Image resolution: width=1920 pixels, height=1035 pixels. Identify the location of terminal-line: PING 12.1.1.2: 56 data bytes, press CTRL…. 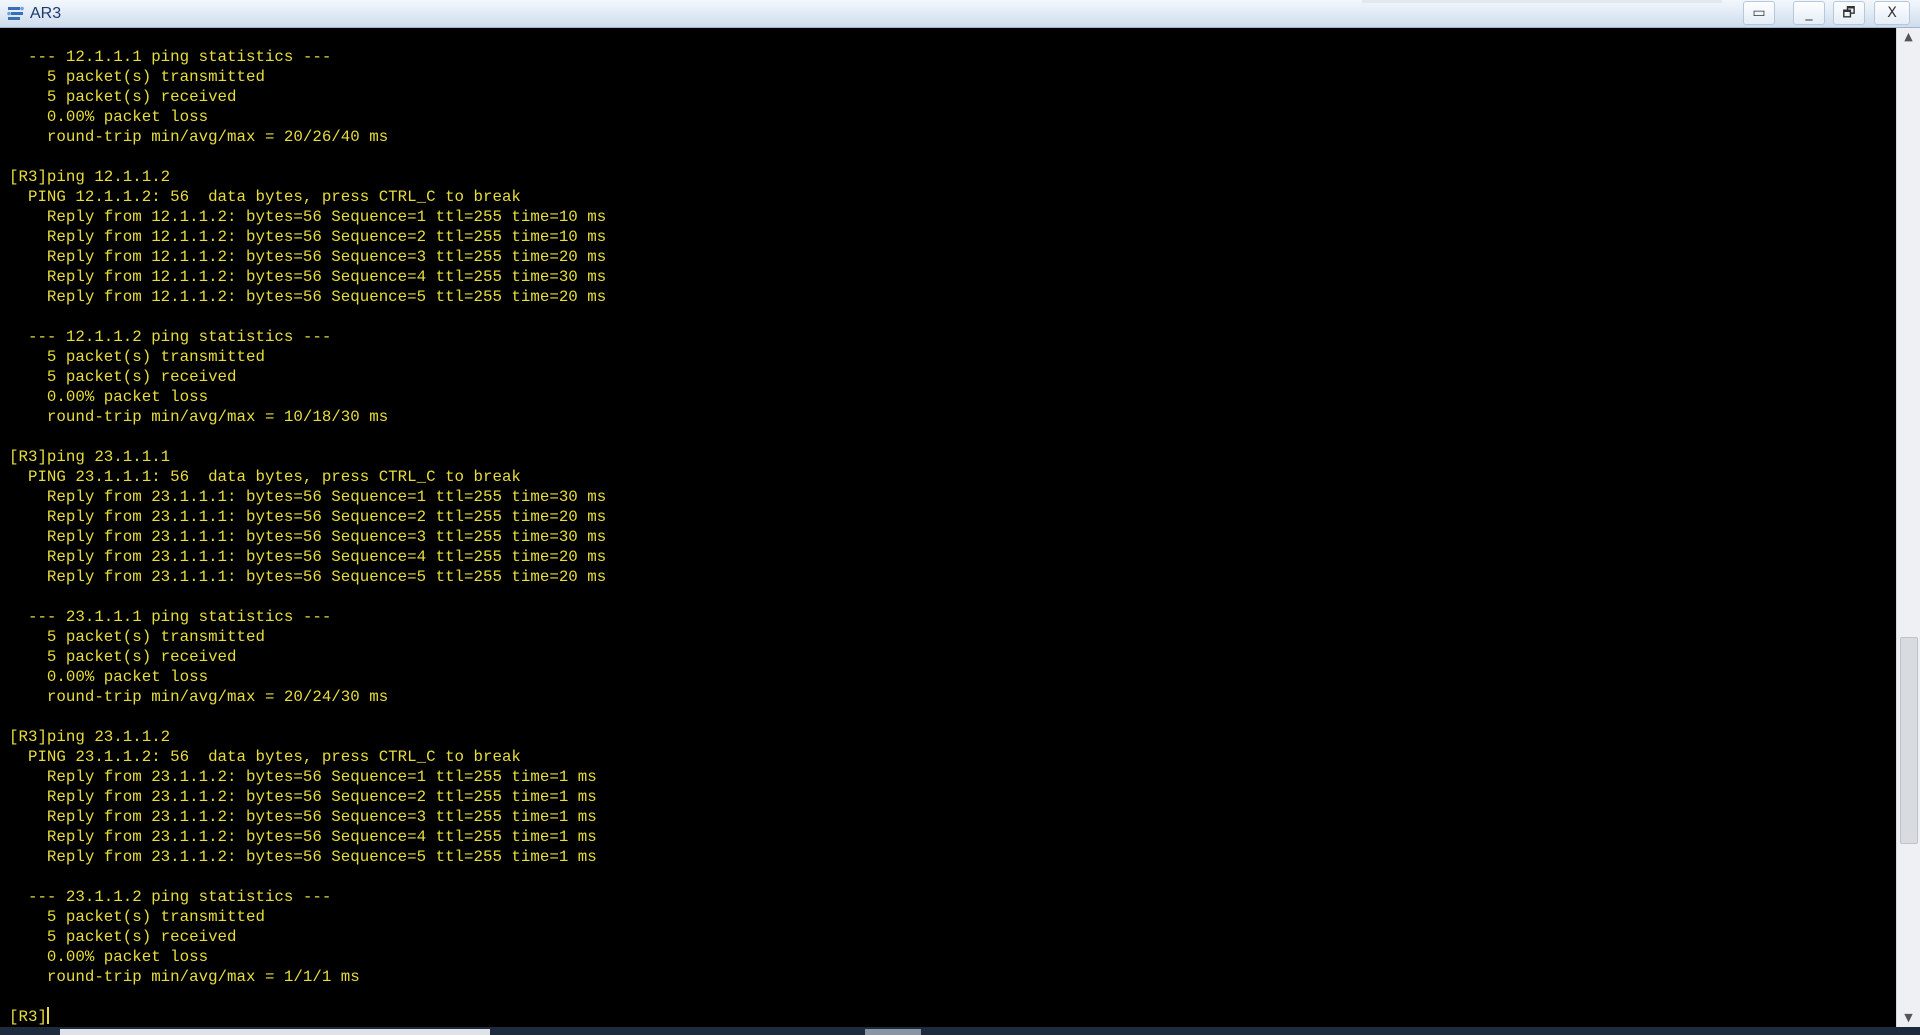
(265, 197).